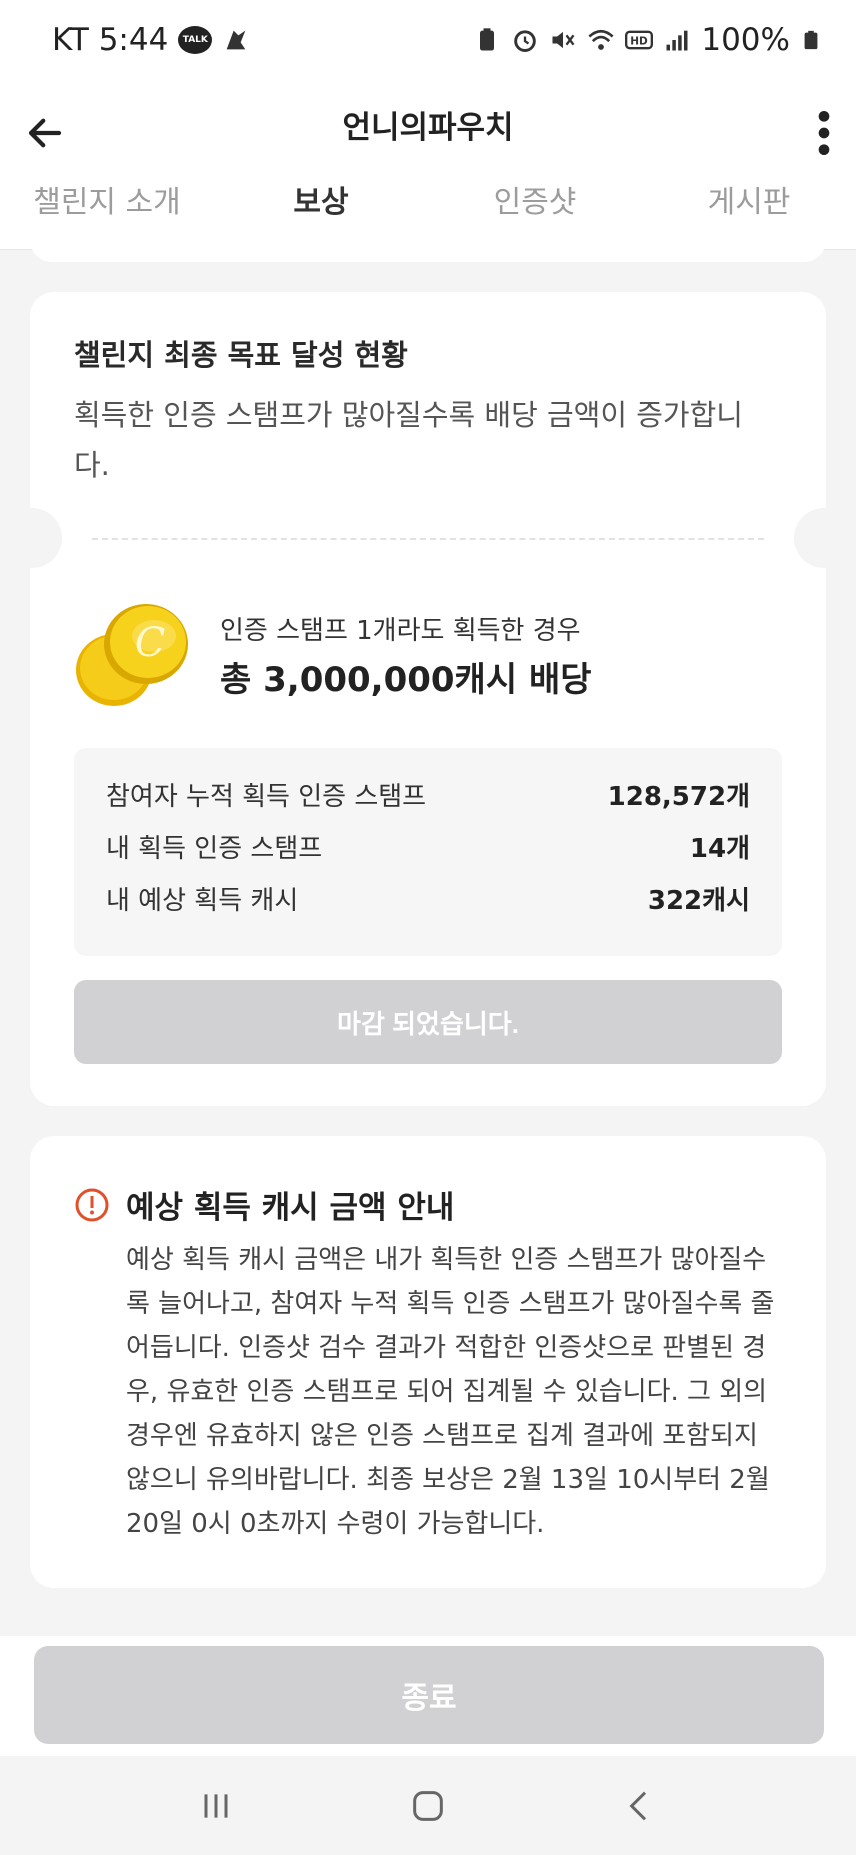 This screenshot has width=856, height=1855. Describe the element at coordinates (428, 539) in the screenshot. I see `dashed-divider` at that location.